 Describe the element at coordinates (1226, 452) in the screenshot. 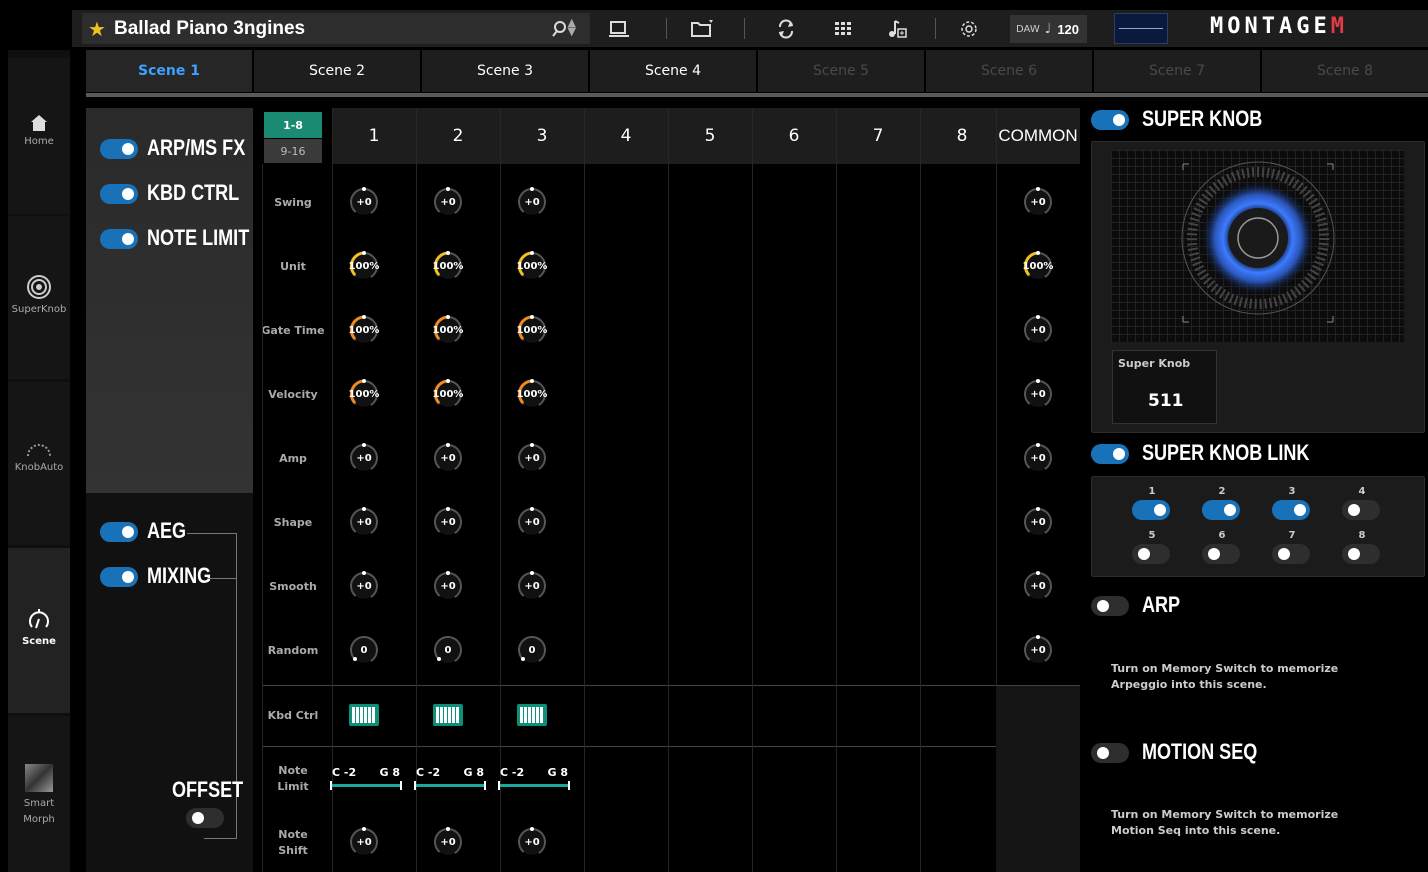

I see `super-knob-link-title: SUPER KNOB LINK` at that location.